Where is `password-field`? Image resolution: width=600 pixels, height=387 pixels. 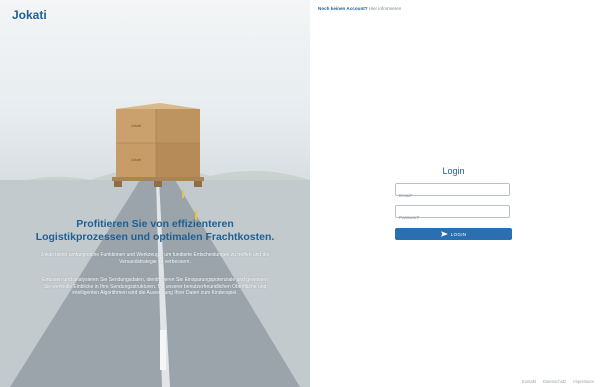 password-field is located at coordinates (452, 217).